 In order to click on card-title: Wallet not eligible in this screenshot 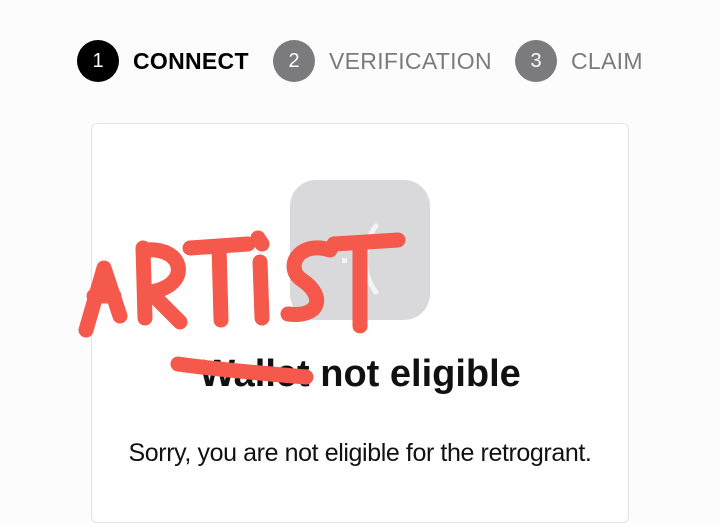, I will do `click(360, 374)`.